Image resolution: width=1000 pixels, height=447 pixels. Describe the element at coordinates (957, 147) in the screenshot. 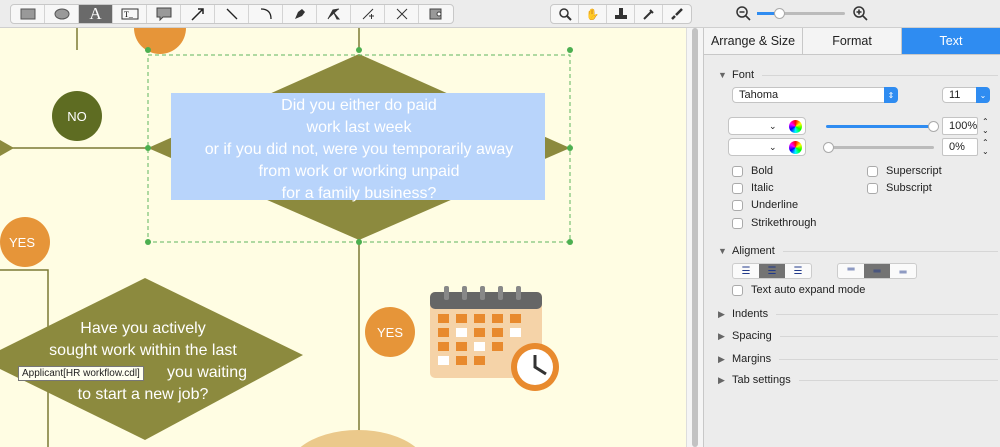

I see `background-opacity-value: 0%` at that location.